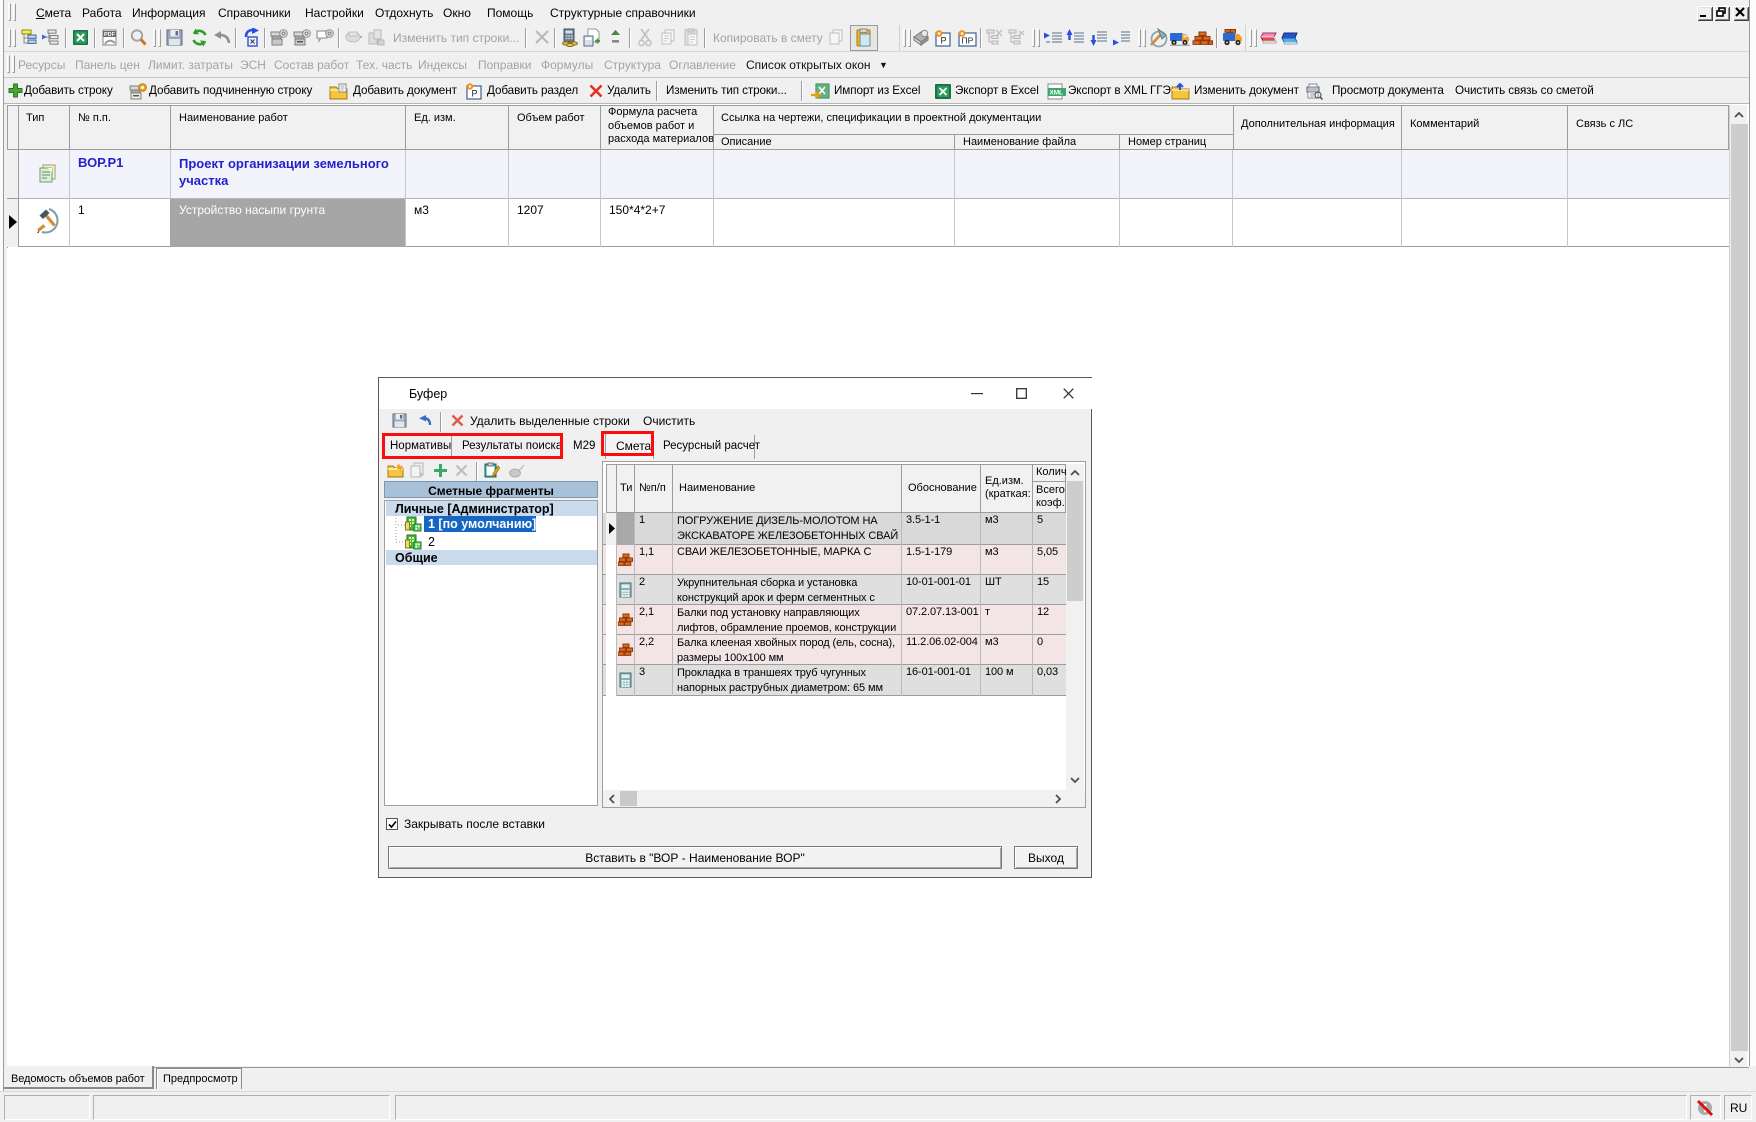 The height and width of the screenshot is (1122, 1756). Describe the element at coordinates (110, 35) in the screenshot. I see `svg-text: PDF` at that location.